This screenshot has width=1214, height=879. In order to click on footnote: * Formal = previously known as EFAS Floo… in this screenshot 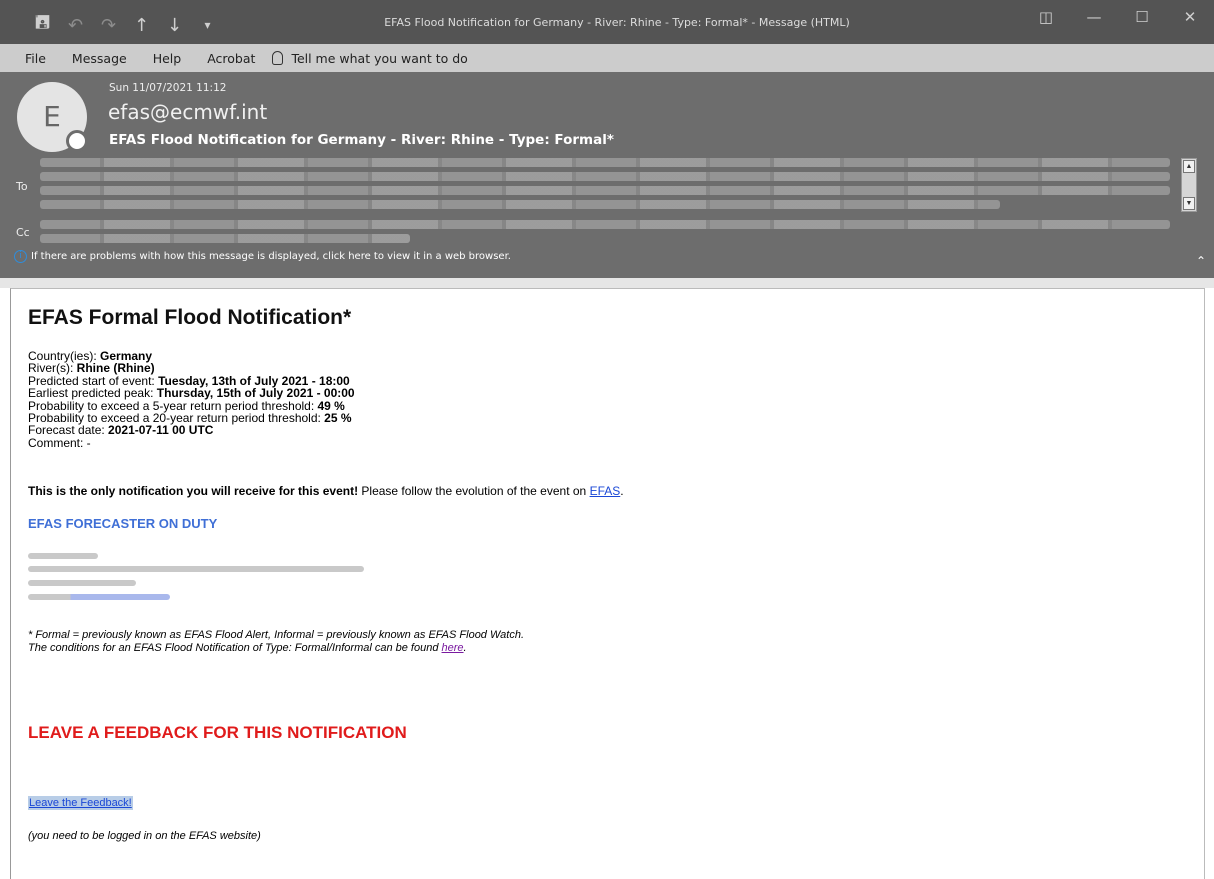, I will do `click(276, 641)`.